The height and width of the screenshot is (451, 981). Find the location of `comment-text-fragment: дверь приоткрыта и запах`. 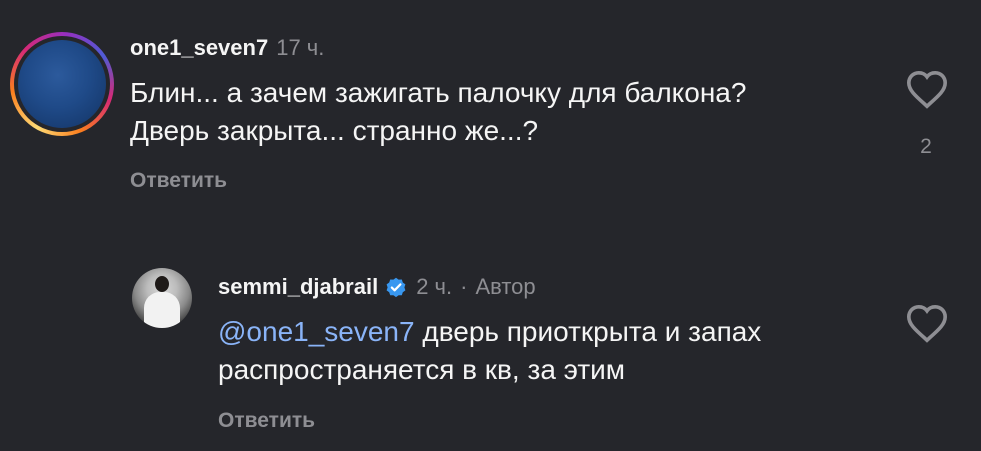

comment-text-fragment: дверь приоткрыта и запах is located at coordinates (588, 331).